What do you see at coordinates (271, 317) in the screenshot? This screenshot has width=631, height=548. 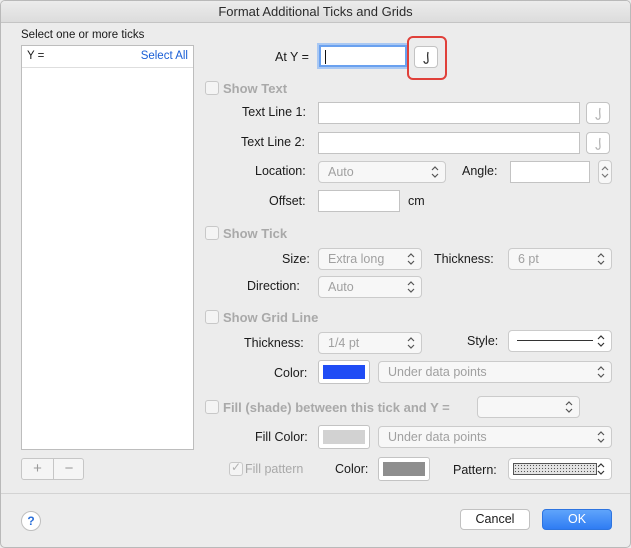 I see `show-grid-label: Show Grid Line` at bounding box center [271, 317].